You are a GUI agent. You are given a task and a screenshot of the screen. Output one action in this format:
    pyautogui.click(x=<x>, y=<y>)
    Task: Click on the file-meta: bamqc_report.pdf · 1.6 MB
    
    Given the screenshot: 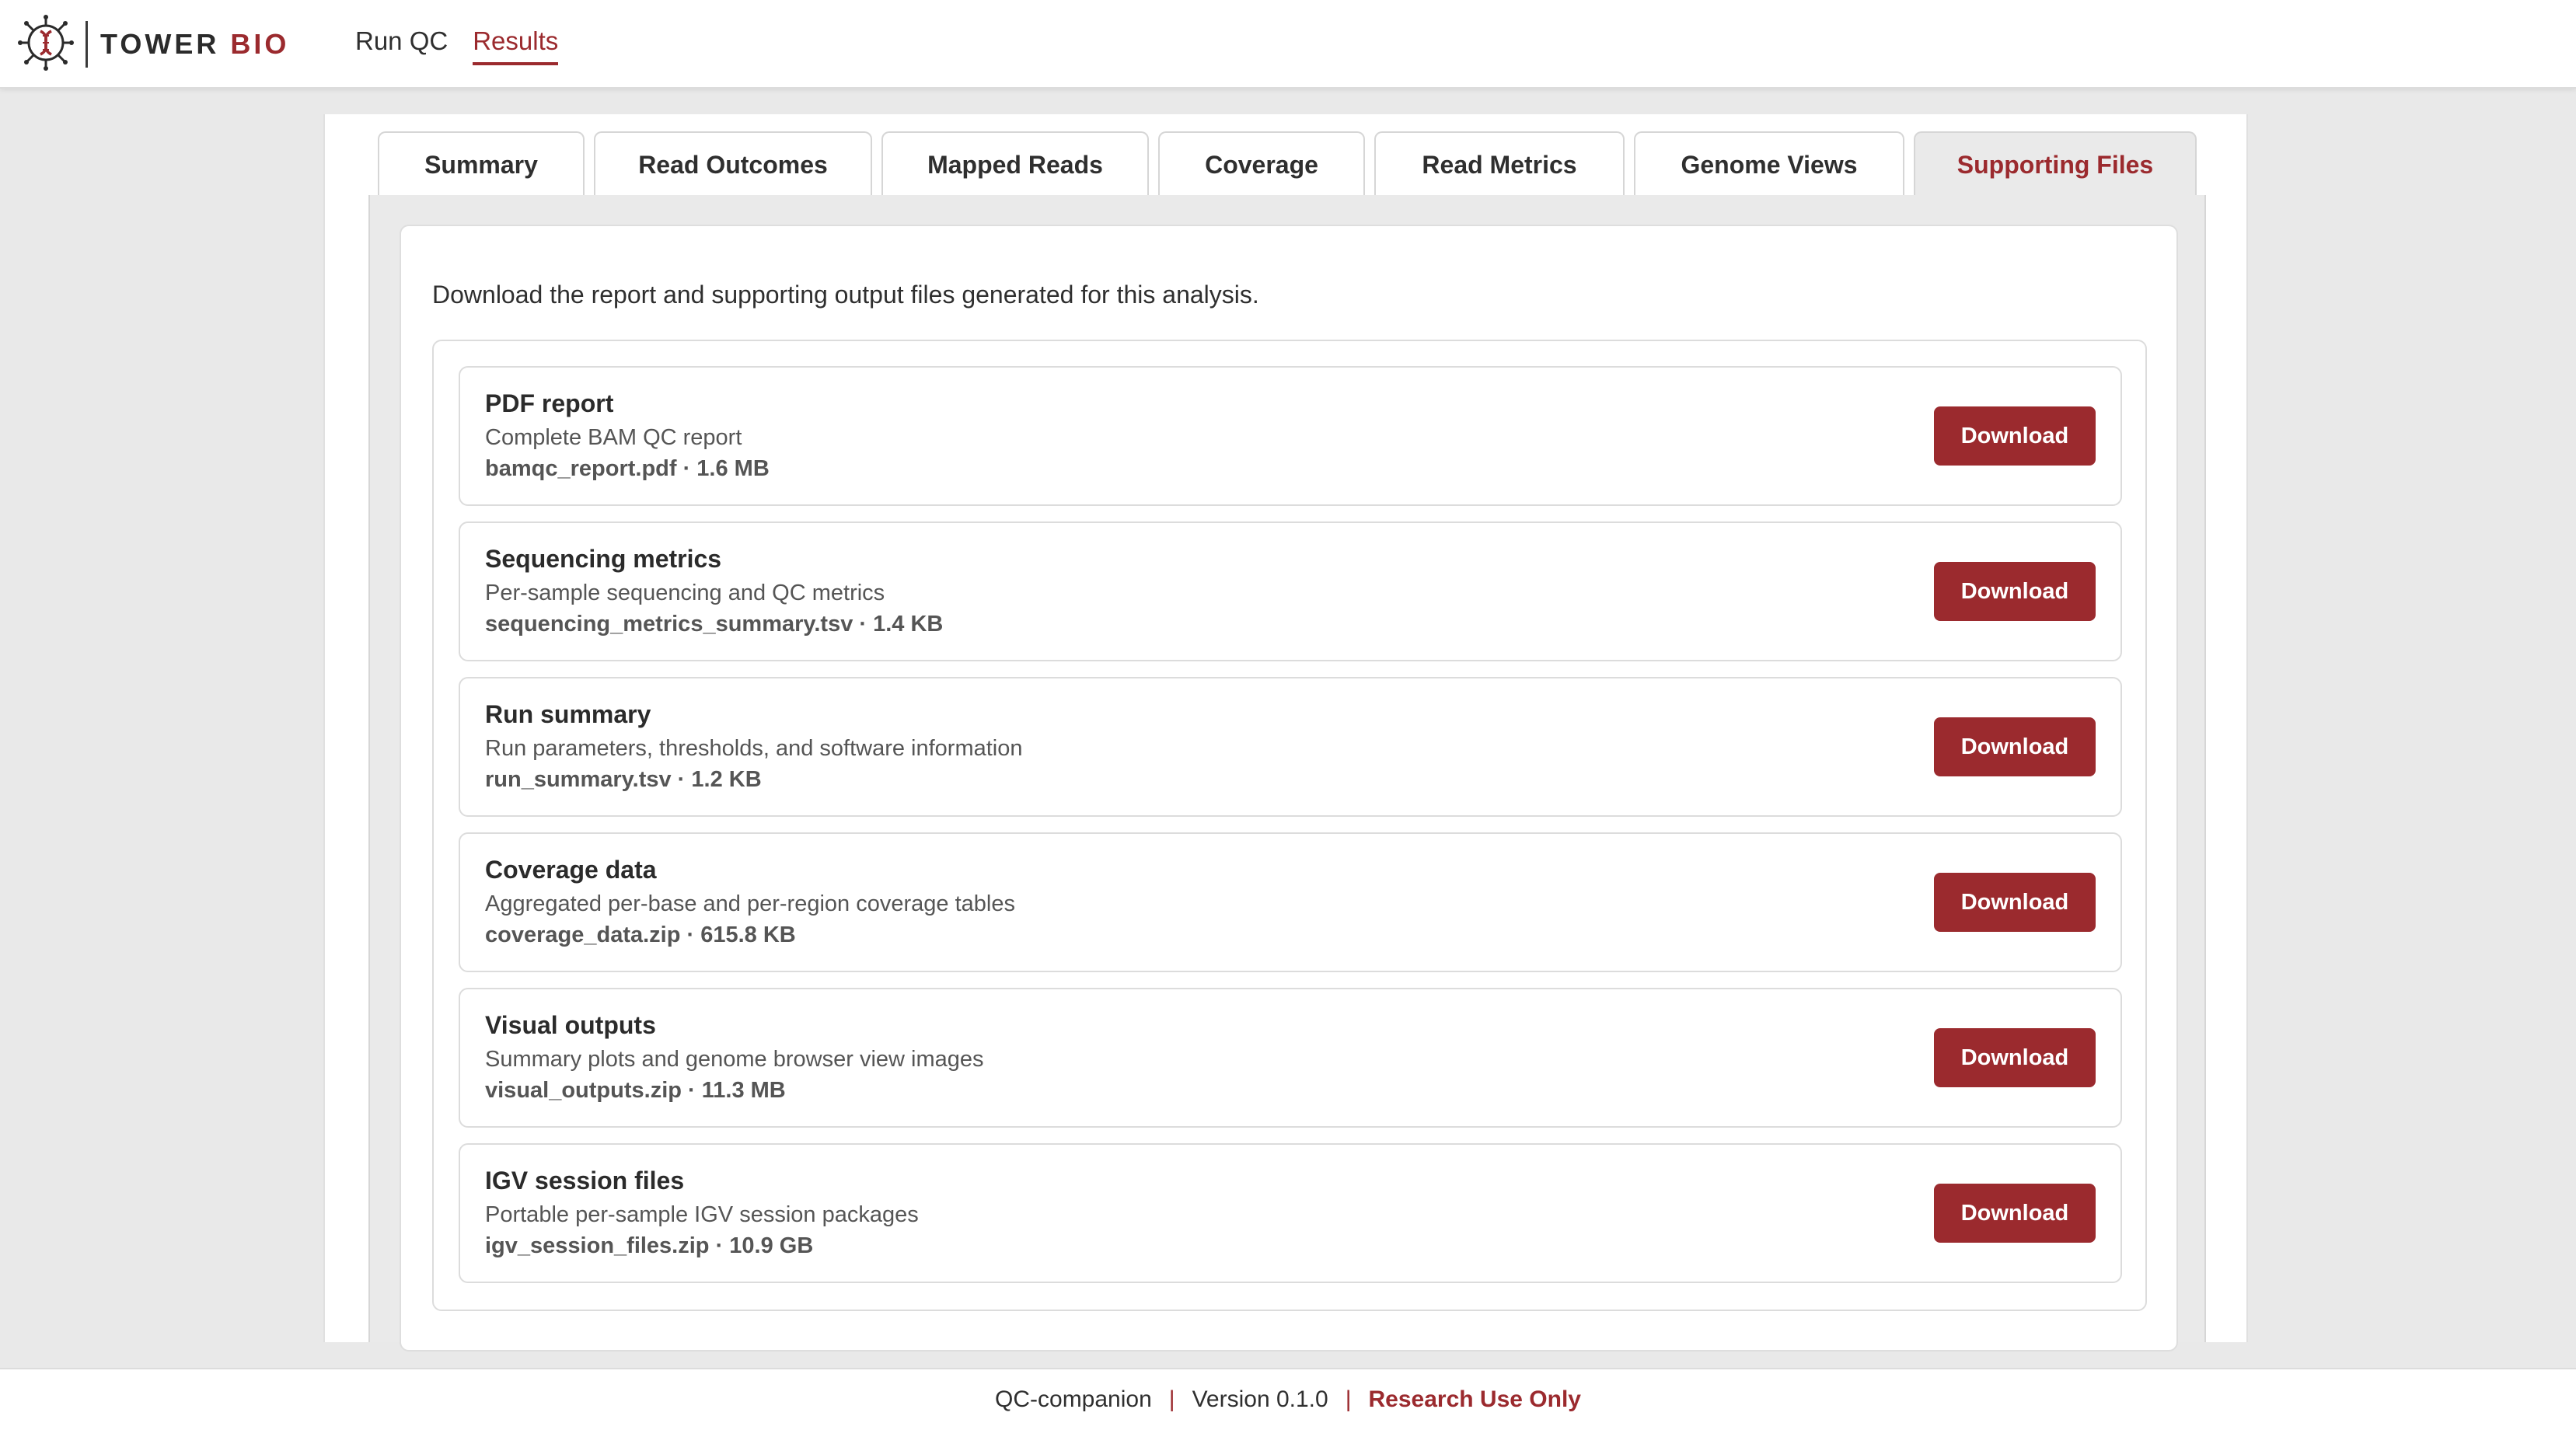 What is the action you would take?
    pyautogui.click(x=628, y=468)
    